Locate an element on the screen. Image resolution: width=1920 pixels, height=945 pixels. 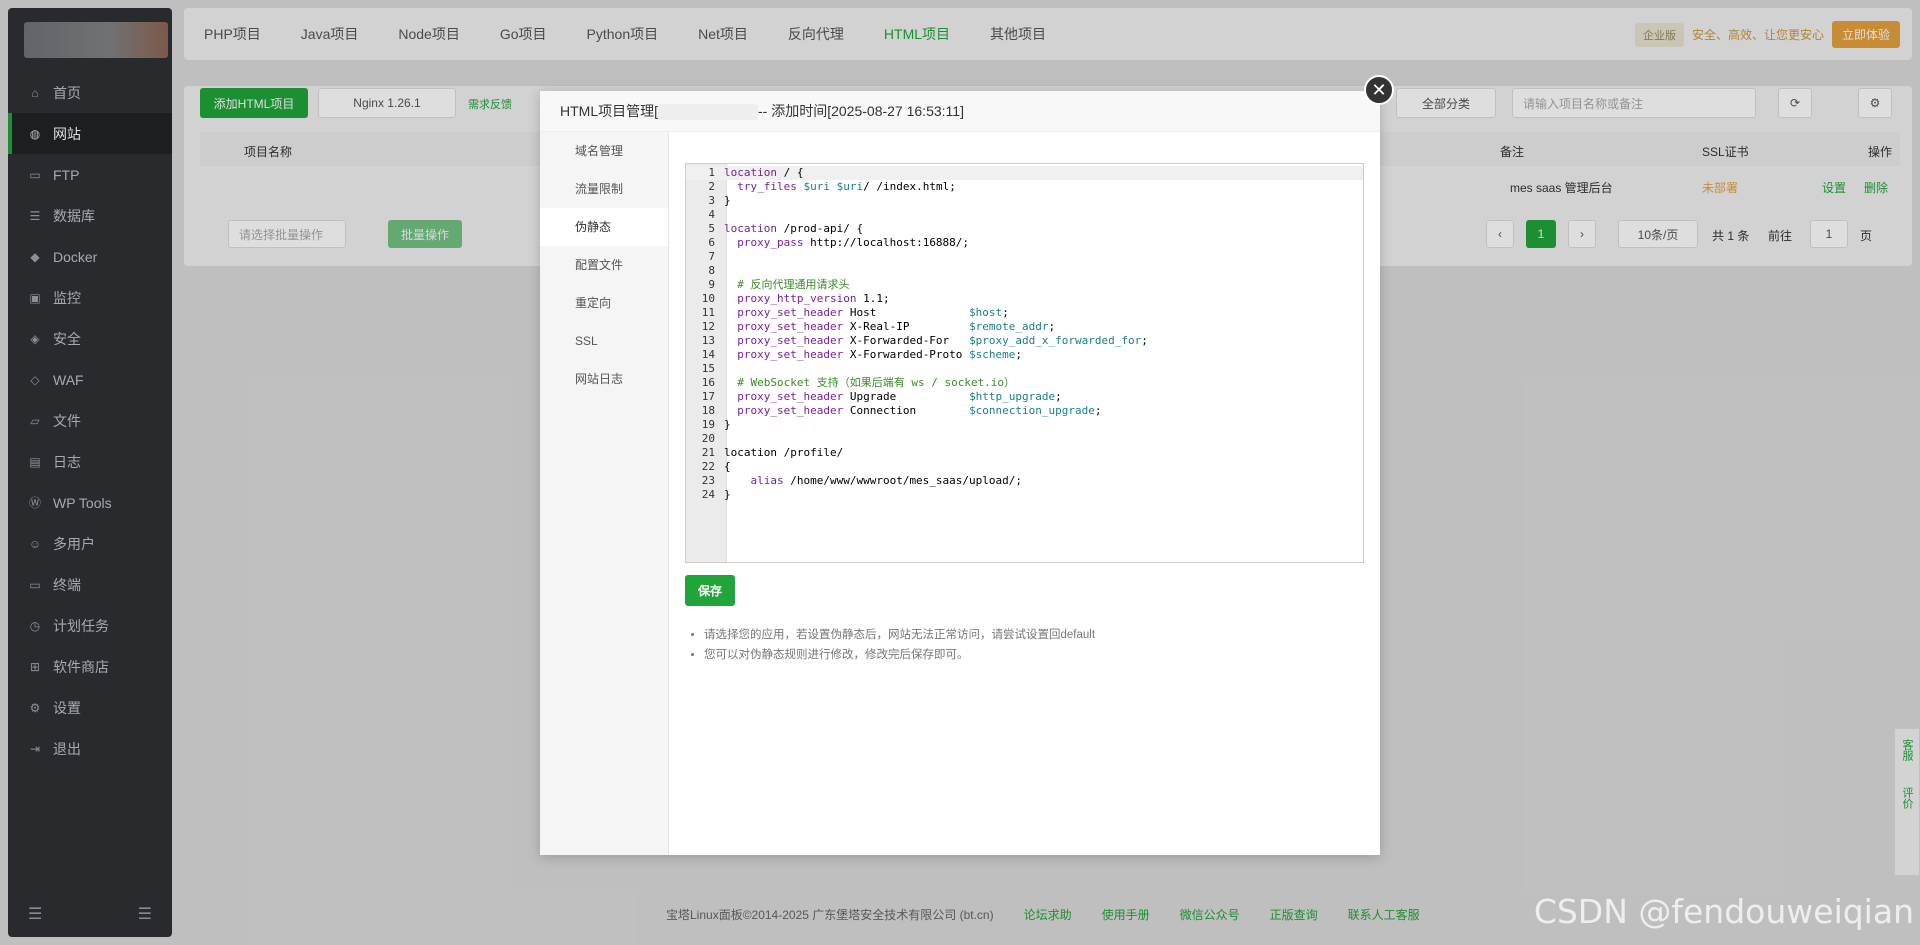
code-line: 5 location /prod-api/ { is located at coordinates (786, 228).